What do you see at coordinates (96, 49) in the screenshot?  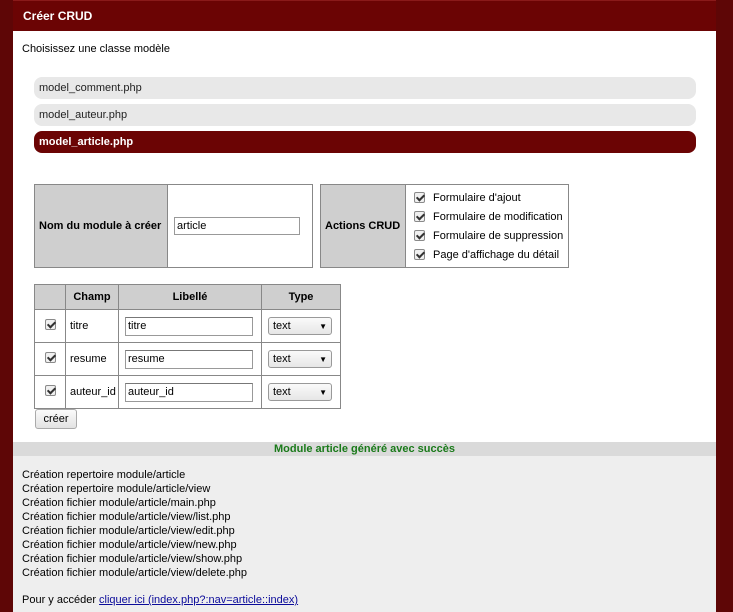 I see `instruction-text: Choisissez une classe modèle` at bounding box center [96, 49].